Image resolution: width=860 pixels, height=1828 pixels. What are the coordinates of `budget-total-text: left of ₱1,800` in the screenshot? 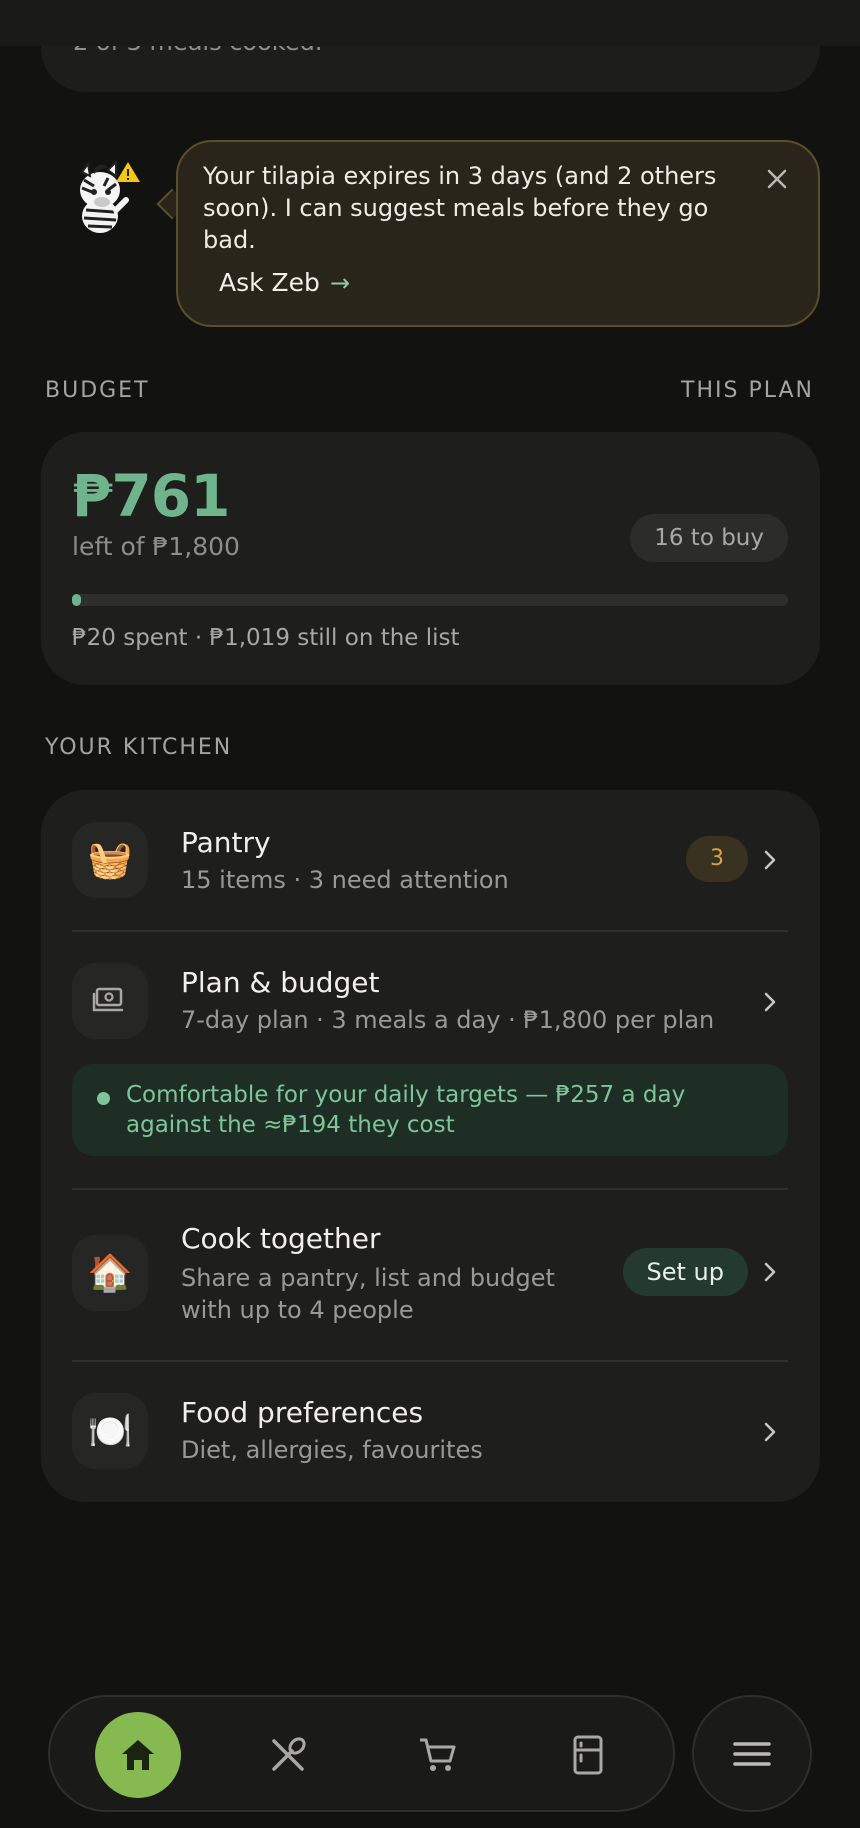 It's located at (156, 546).